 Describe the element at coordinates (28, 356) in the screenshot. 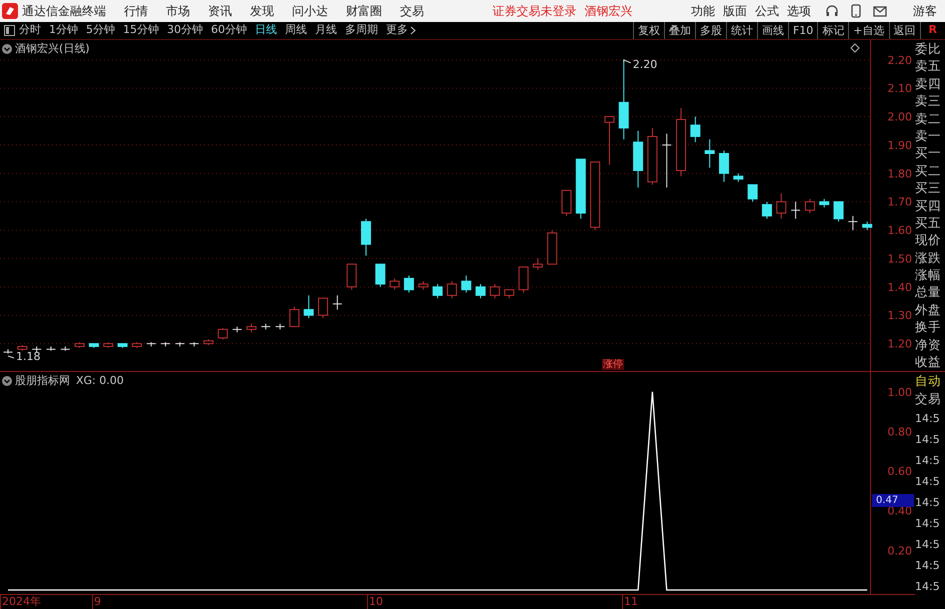

I see `low-price-label: 1.18` at that location.